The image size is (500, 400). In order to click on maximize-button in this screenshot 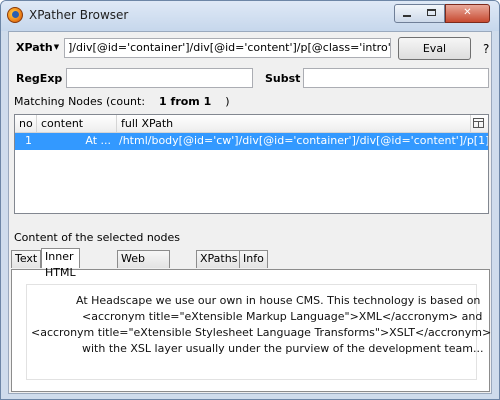, I will do `click(432, 13)`.